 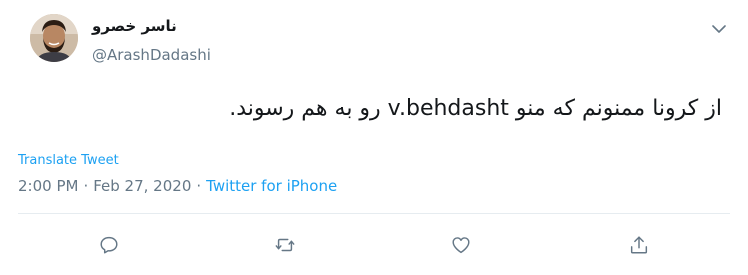 I want to click on avatar-image, so click(x=54, y=38).